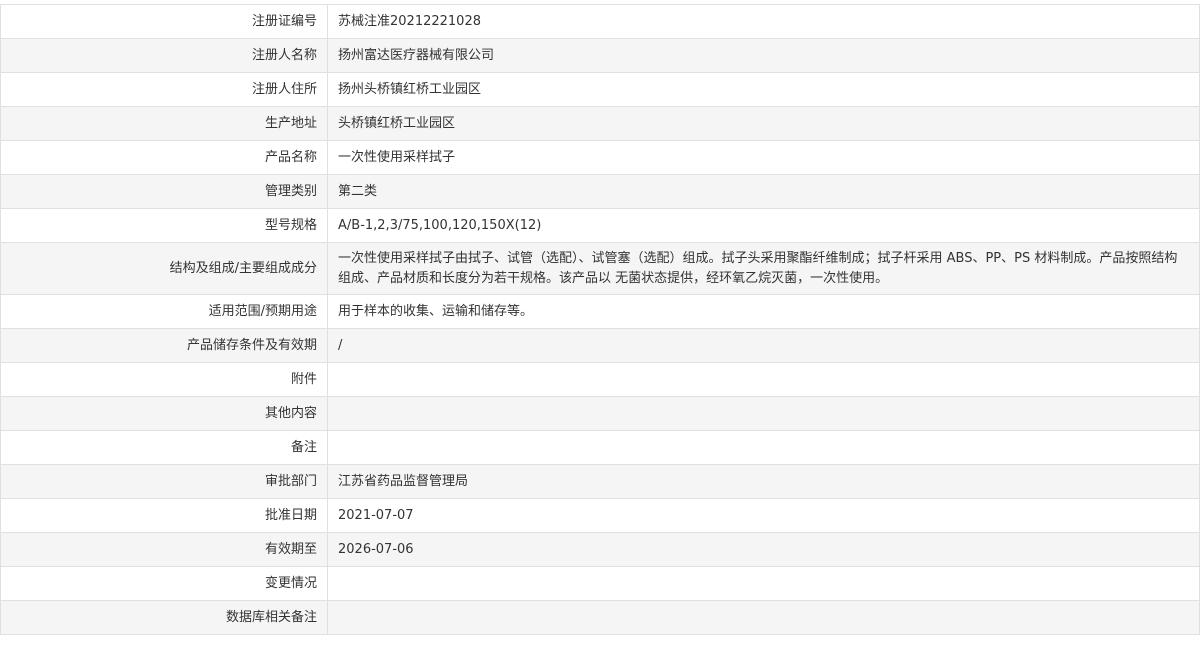 The width and height of the screenshot is (1200, 663). I want to click on table-row-other-content: 其他内容, so click(600, 413).